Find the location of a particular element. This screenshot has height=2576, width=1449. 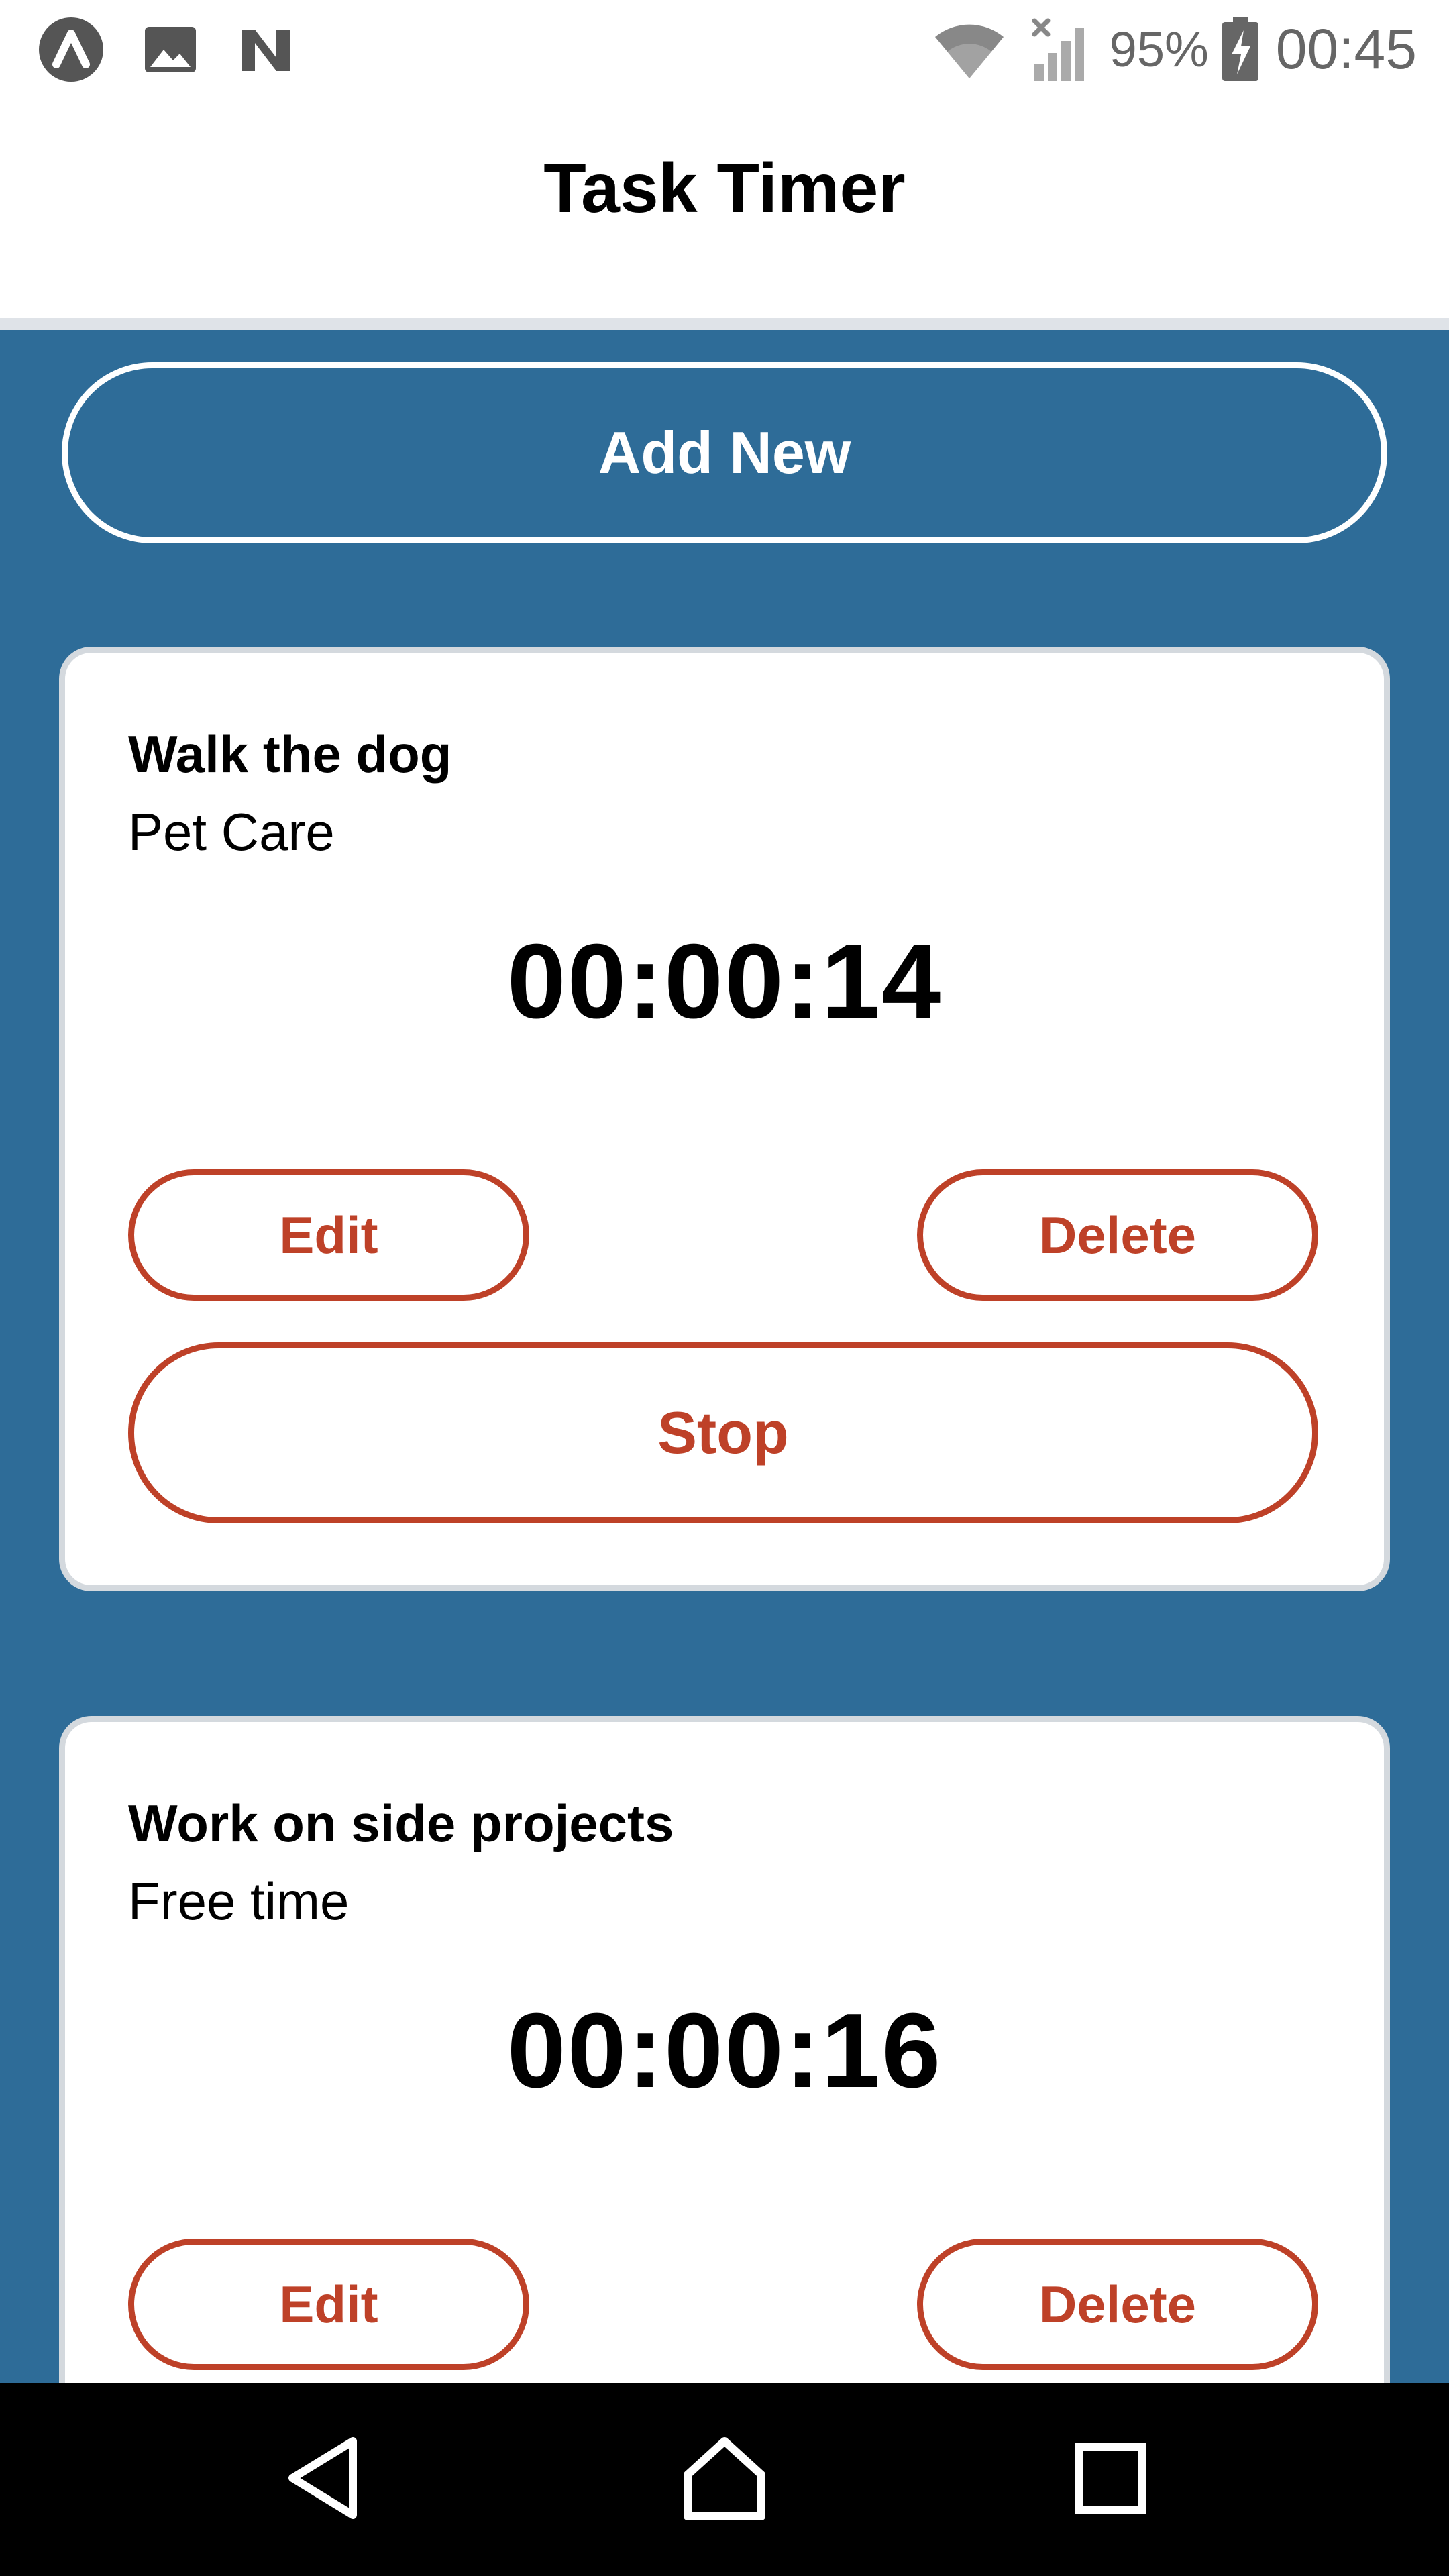

app-logo-icon is located at coordinates (71, 49).